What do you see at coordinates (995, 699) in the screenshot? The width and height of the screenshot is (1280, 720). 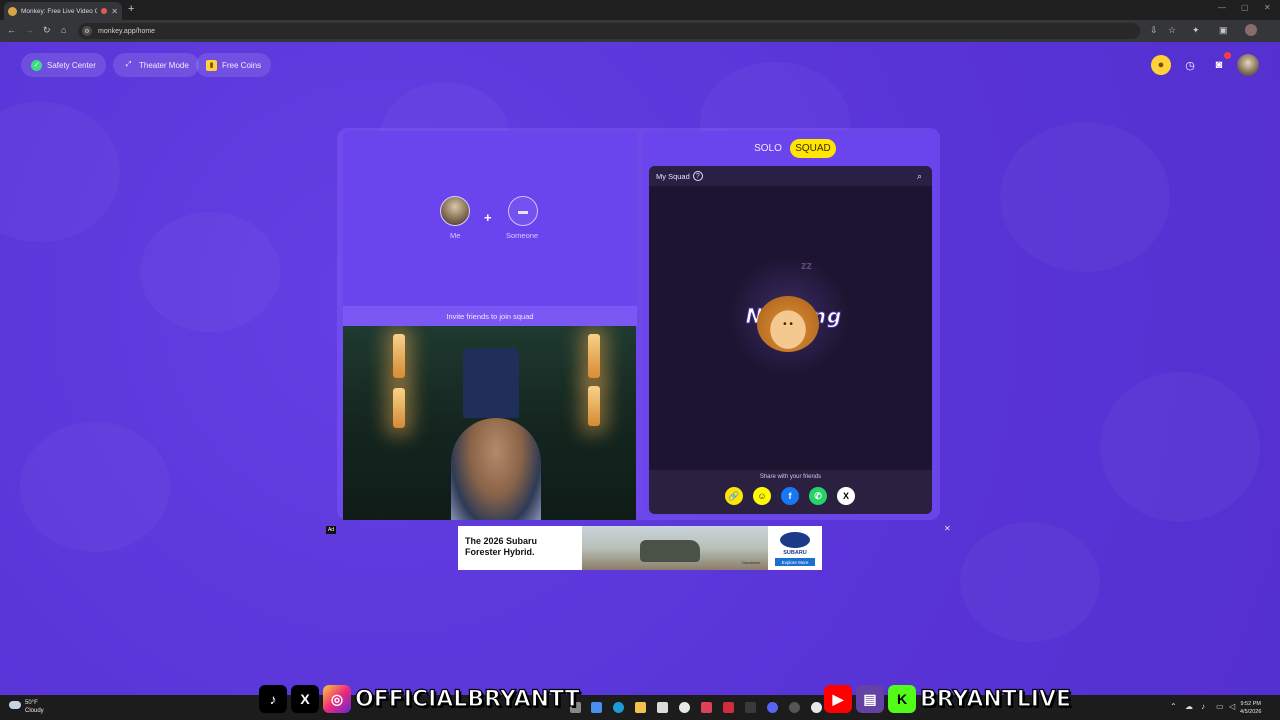 I see `right-handle: BRYANTLIVE` at bounding box center [995, 699].